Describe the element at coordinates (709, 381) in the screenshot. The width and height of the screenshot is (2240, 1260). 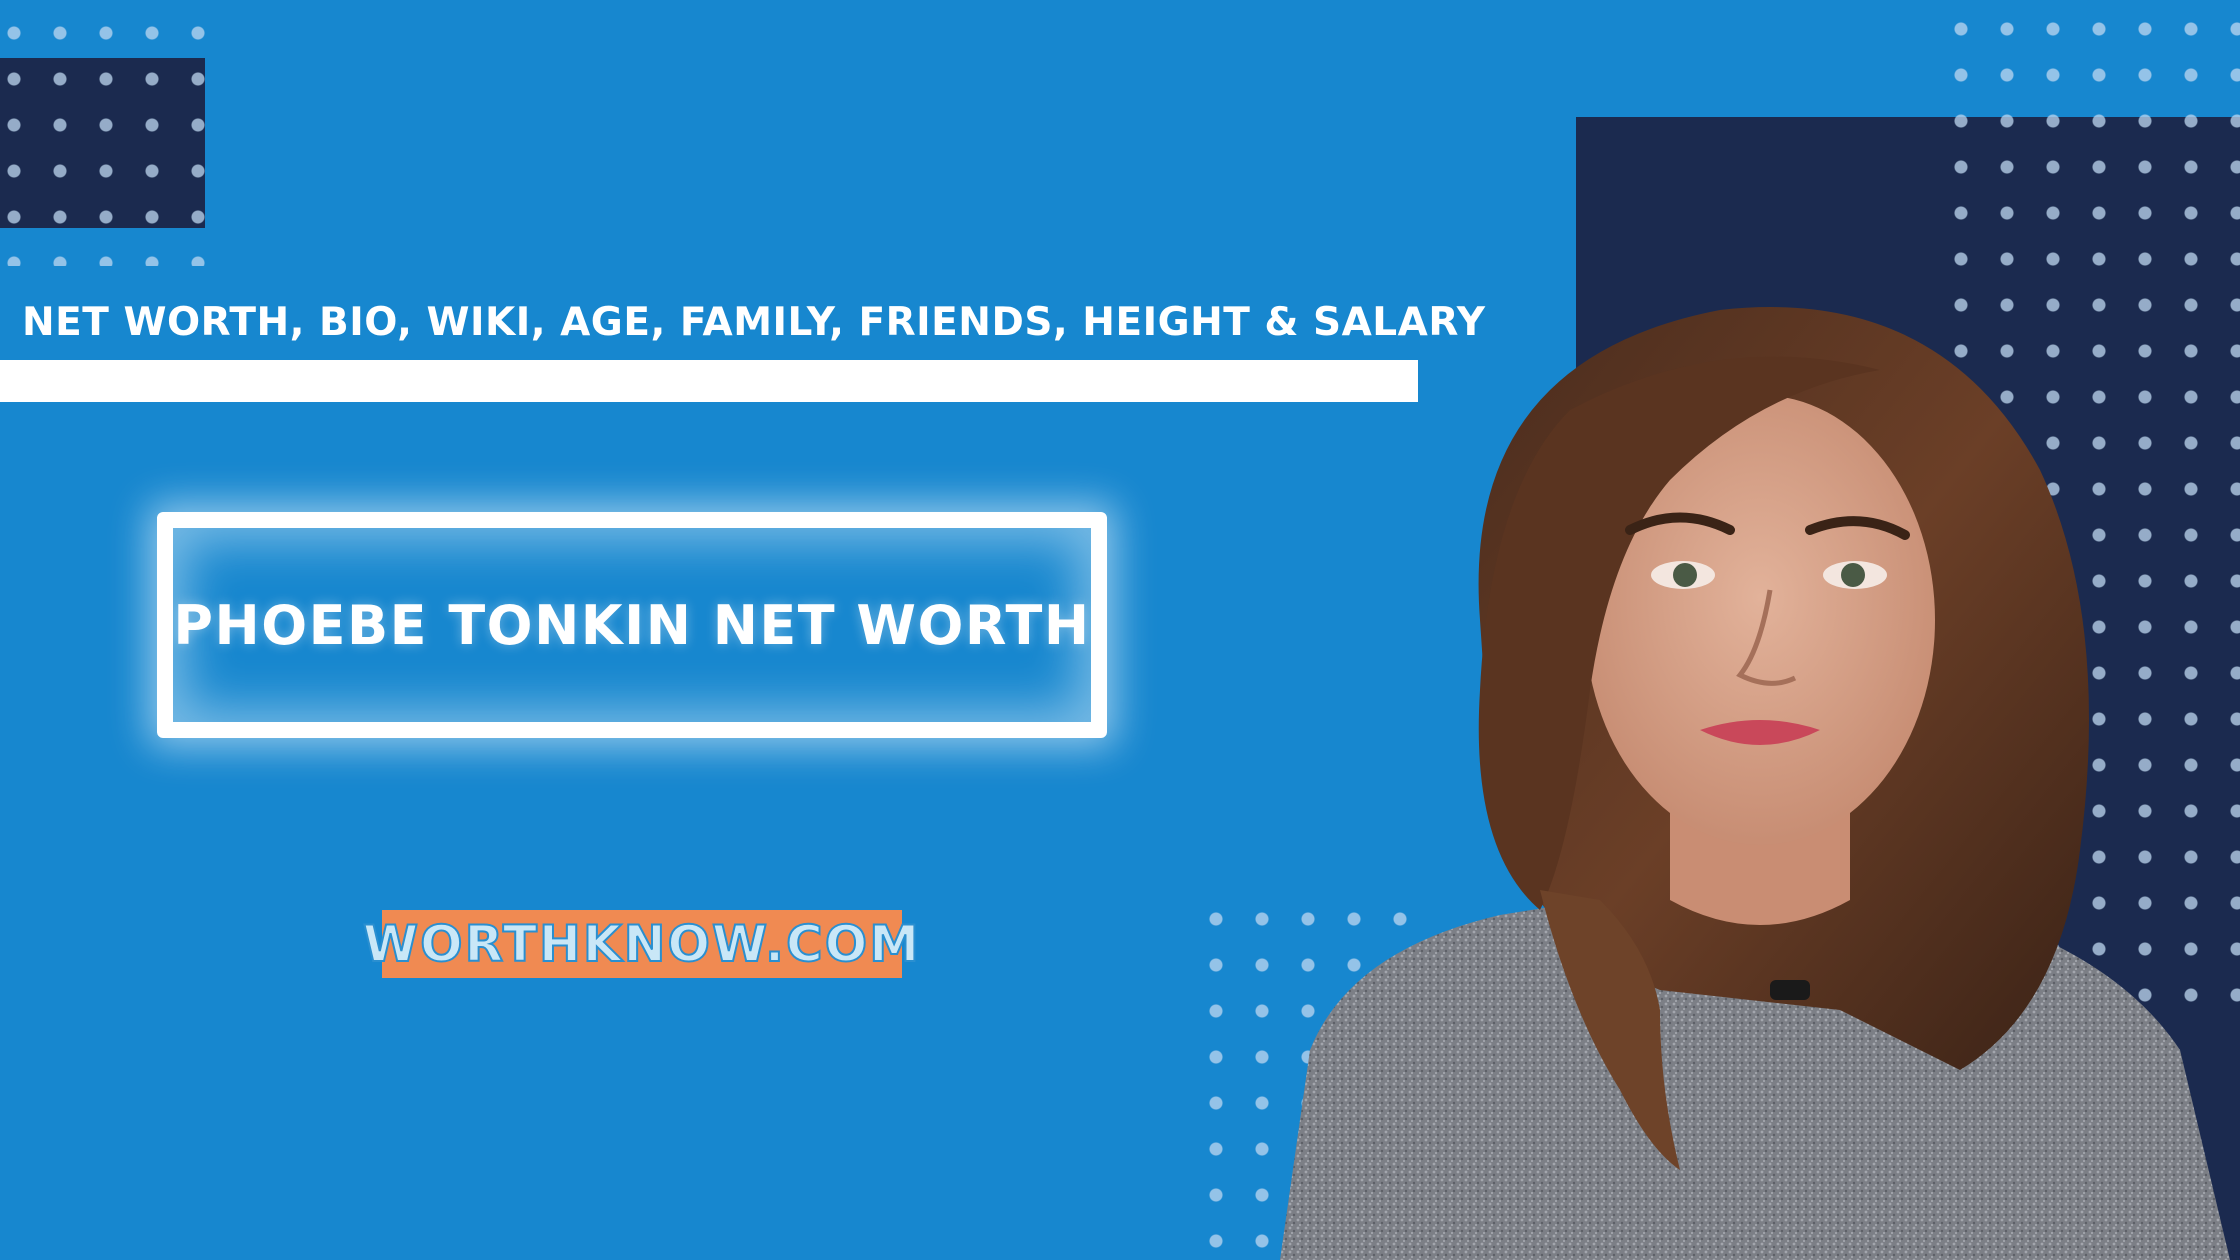
I see `headline-underline-bar` at that location.